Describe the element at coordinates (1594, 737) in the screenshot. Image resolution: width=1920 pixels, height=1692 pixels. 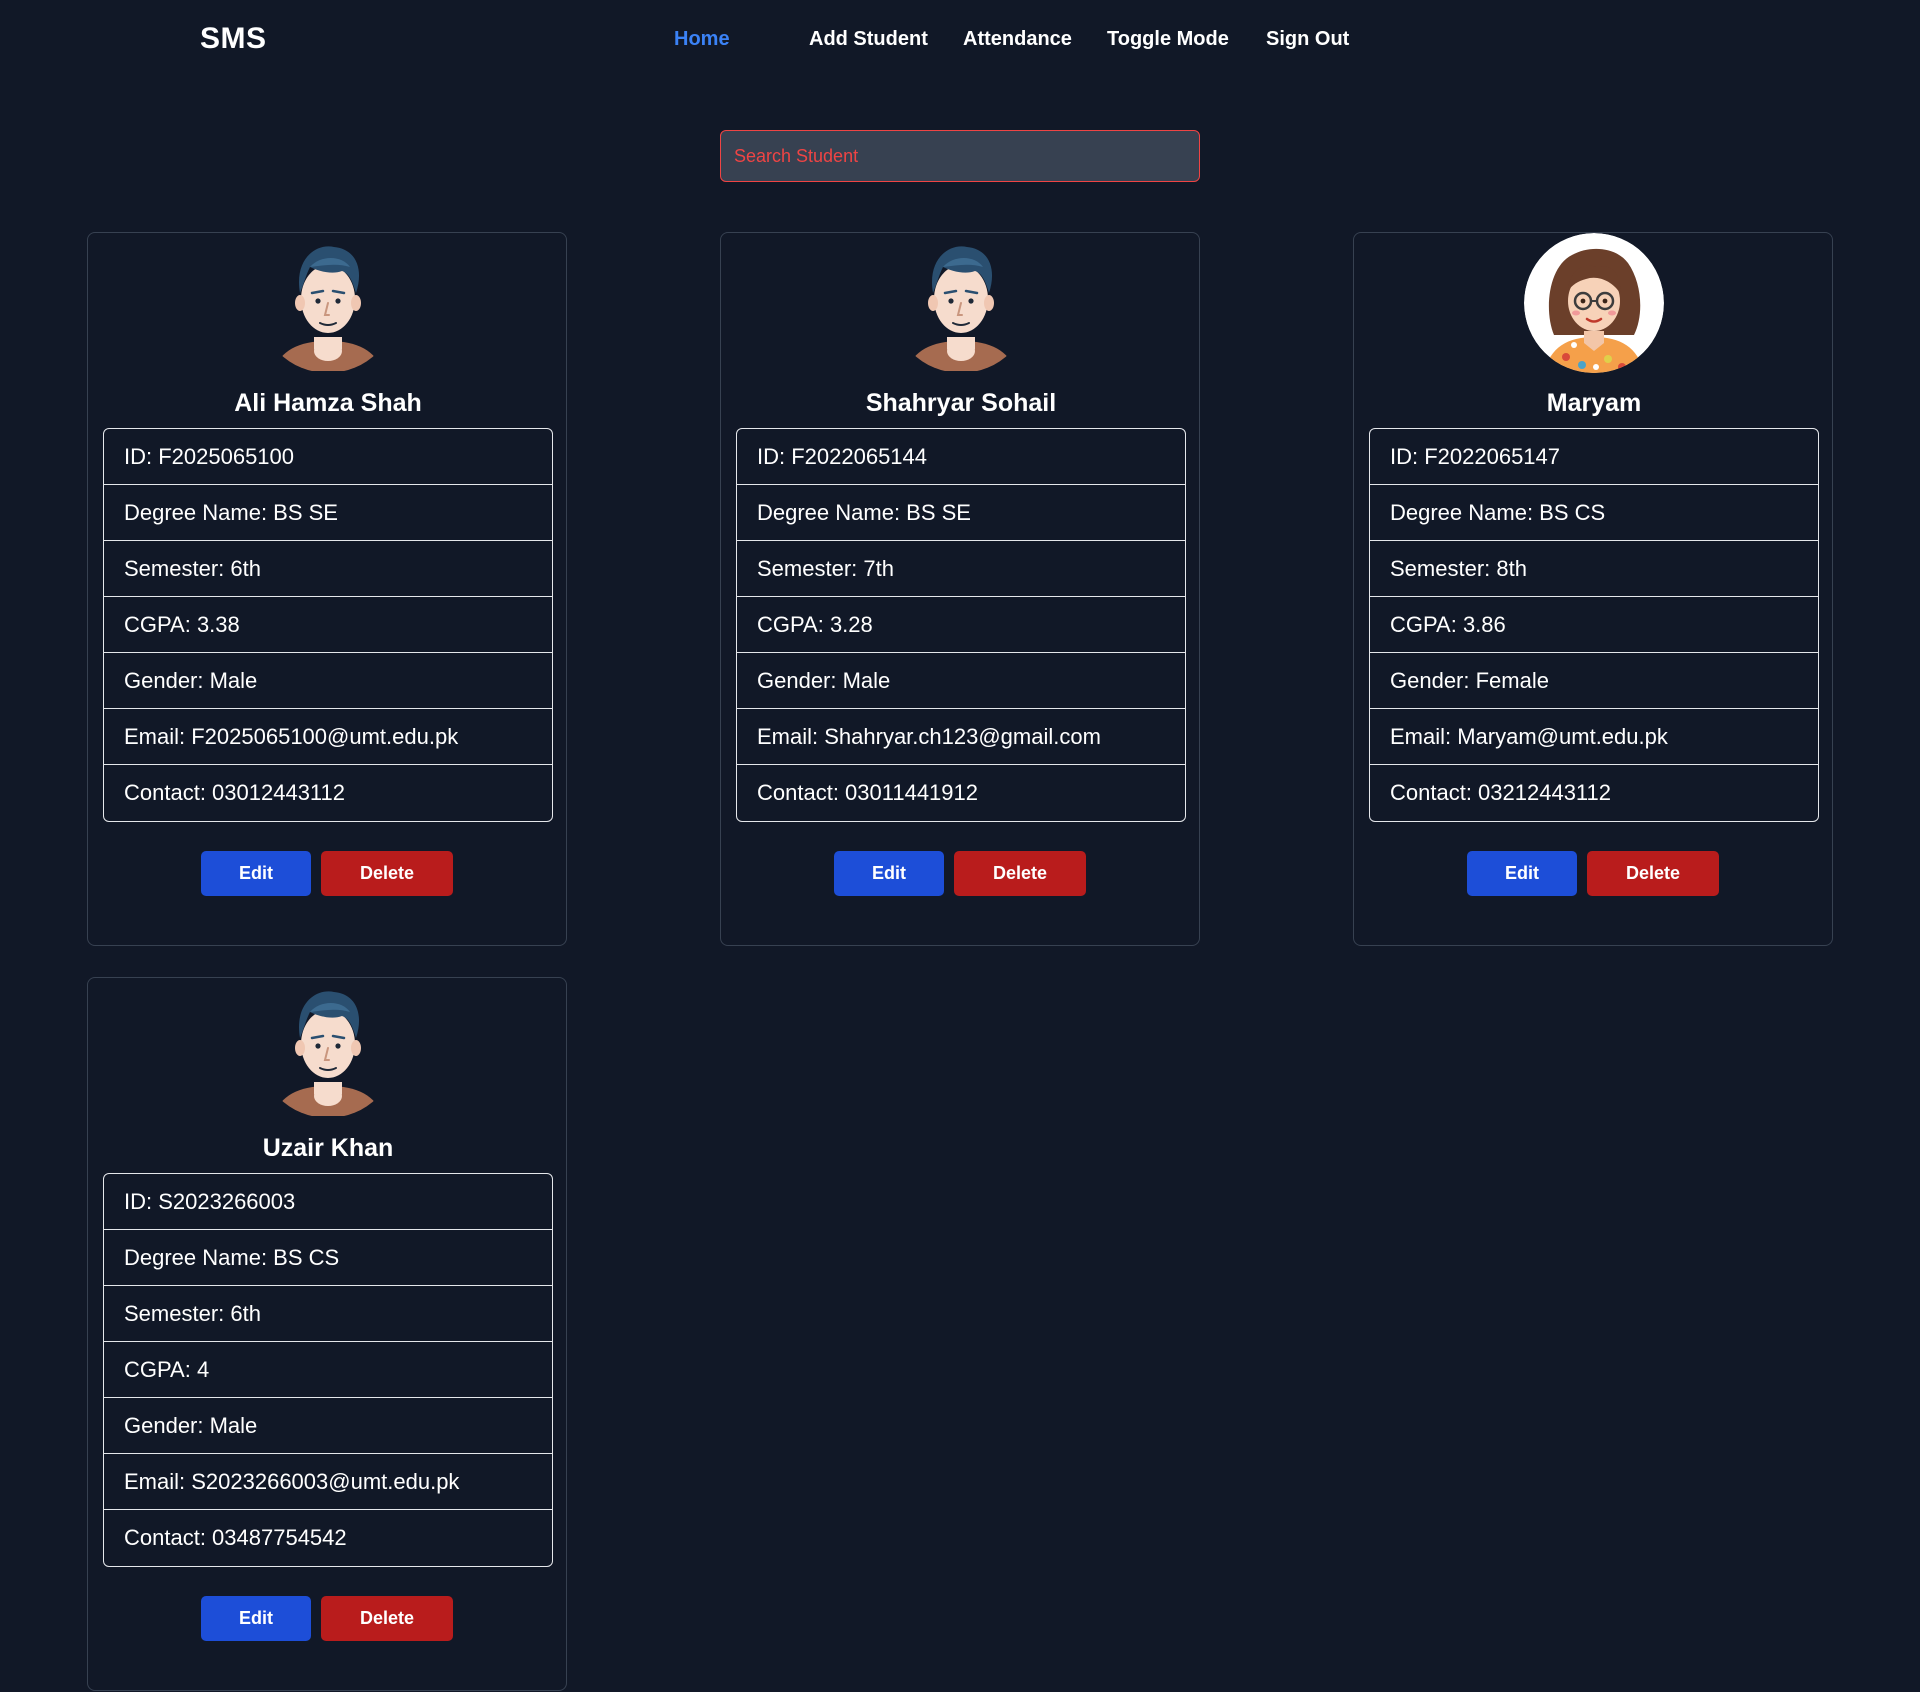
I see `email-item: Email: Maryam@umt.edu.pk` at that location.